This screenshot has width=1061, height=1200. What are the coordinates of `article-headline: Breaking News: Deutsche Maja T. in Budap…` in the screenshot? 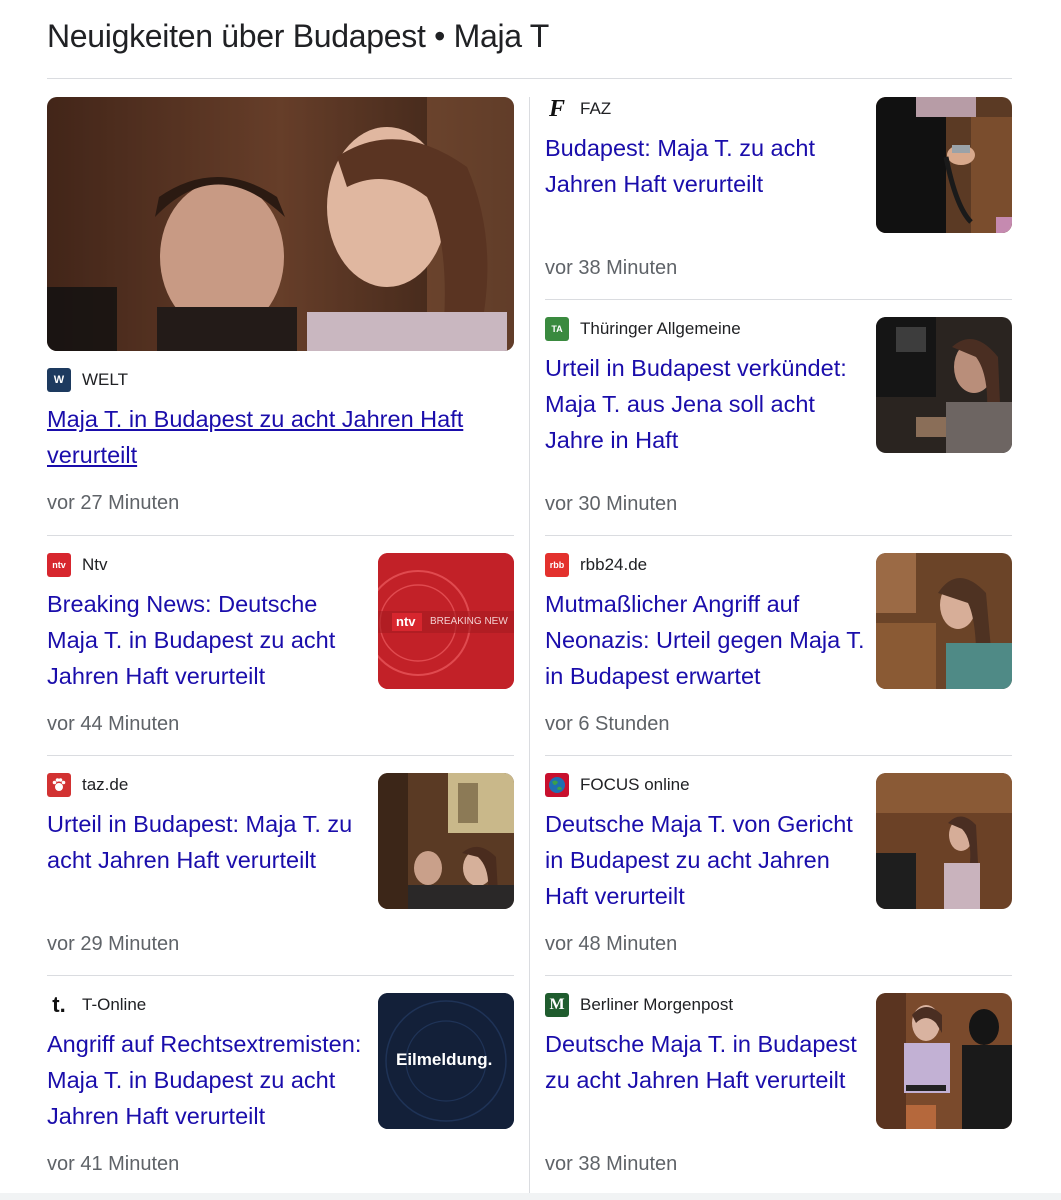 It's located at (207, 640).